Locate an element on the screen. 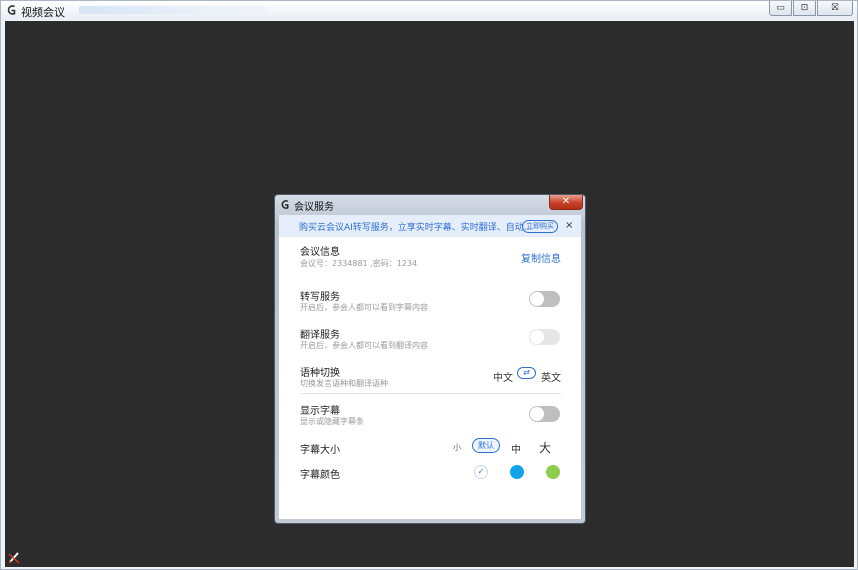  translation-description: 开启后，参会人都可以看到翻译内容 is located at coordinates (364, 345).